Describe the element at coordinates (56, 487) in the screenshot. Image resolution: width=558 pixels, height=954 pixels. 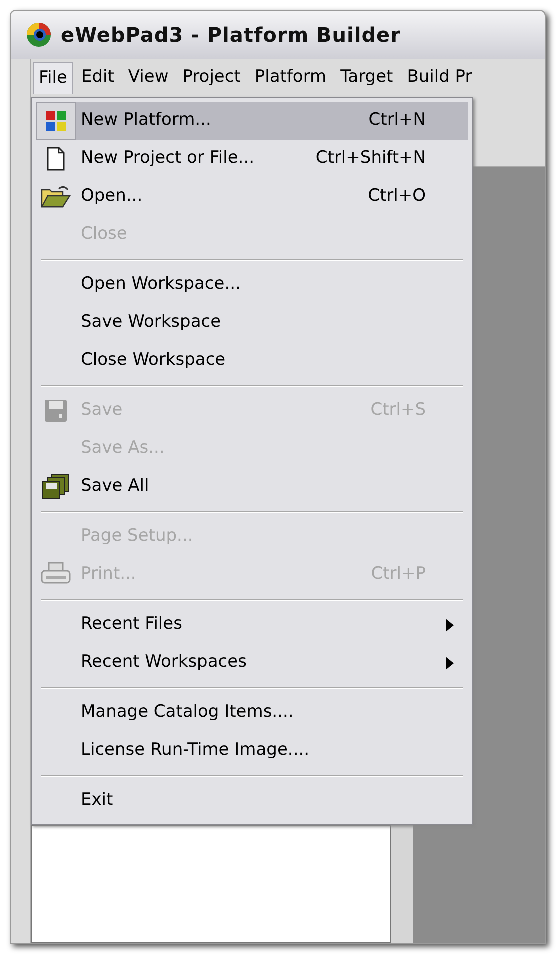
I see `stacked-disks-icon` at that location.